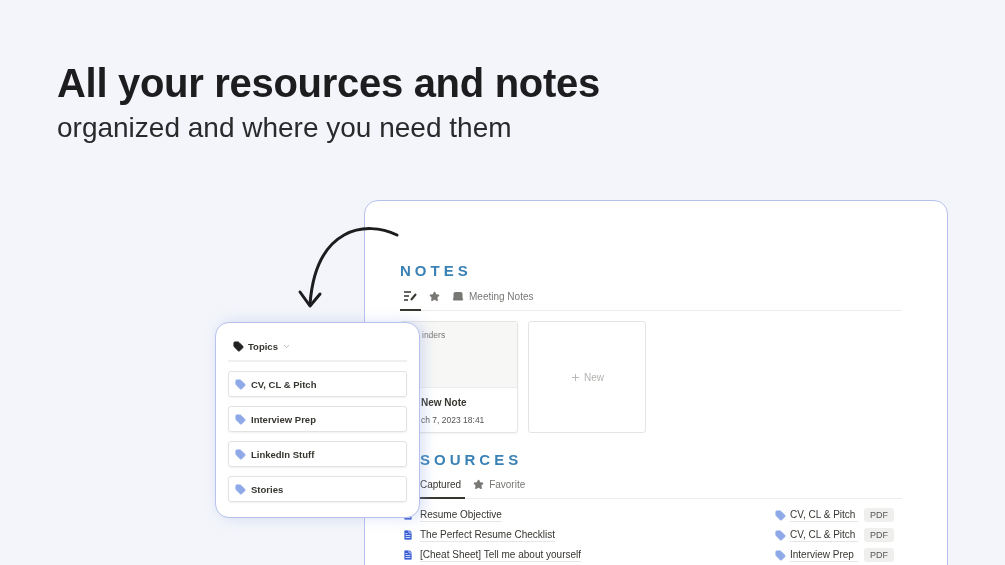 This screenshot has width=1005, height=565. I want to click on laptop-icon, so click(458, 296).